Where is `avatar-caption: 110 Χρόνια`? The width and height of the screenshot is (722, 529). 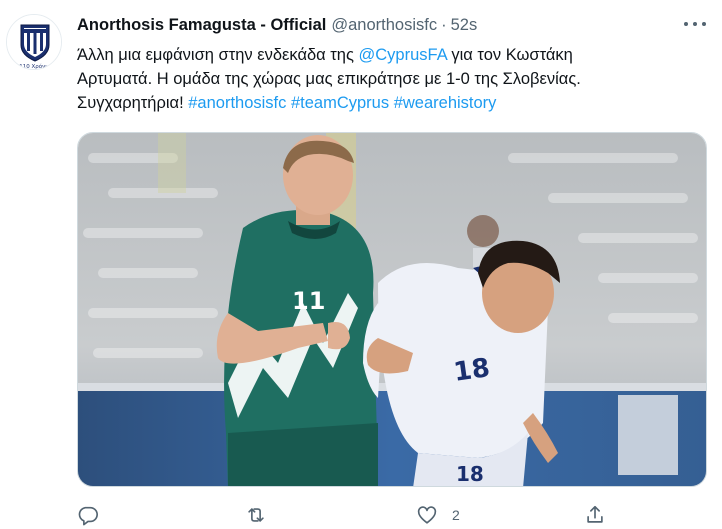 avatar-caption: 110 Χρόνια is located at coordinates (35, 66).